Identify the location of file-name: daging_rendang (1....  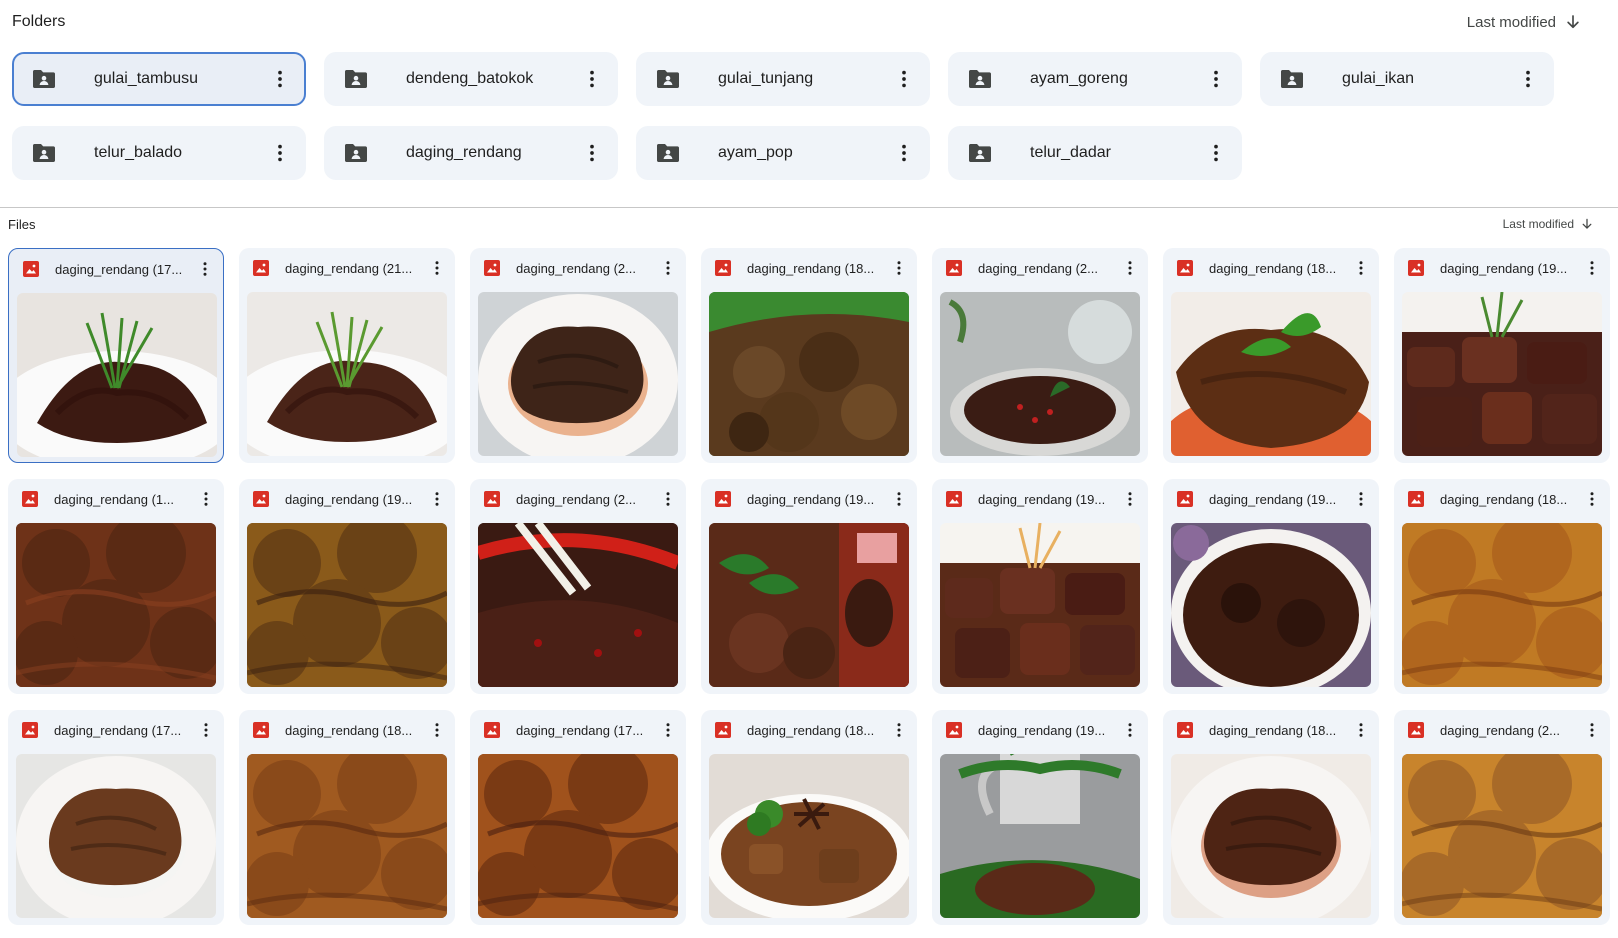
(114, 499).